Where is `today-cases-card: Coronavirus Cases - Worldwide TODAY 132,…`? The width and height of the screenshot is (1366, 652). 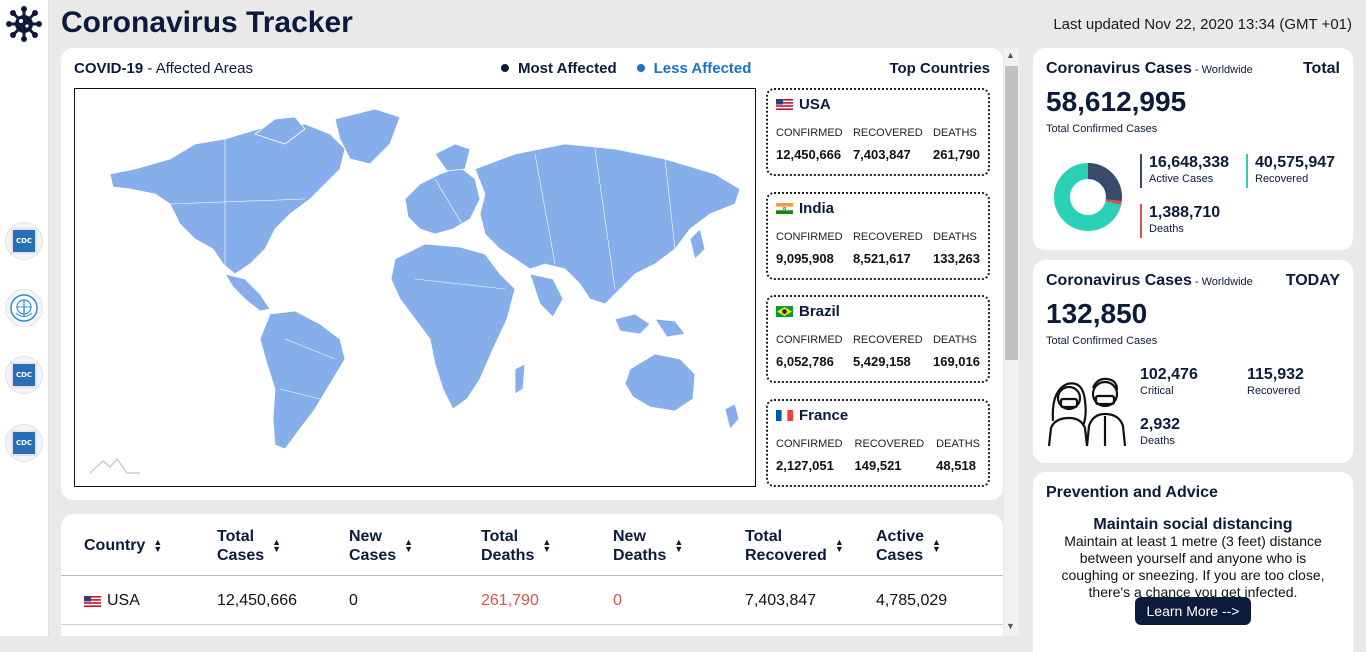
today-cases-card: Coronavirus Cases - Worldwide TODAY 132,… is located at coordinates (1193, 361).